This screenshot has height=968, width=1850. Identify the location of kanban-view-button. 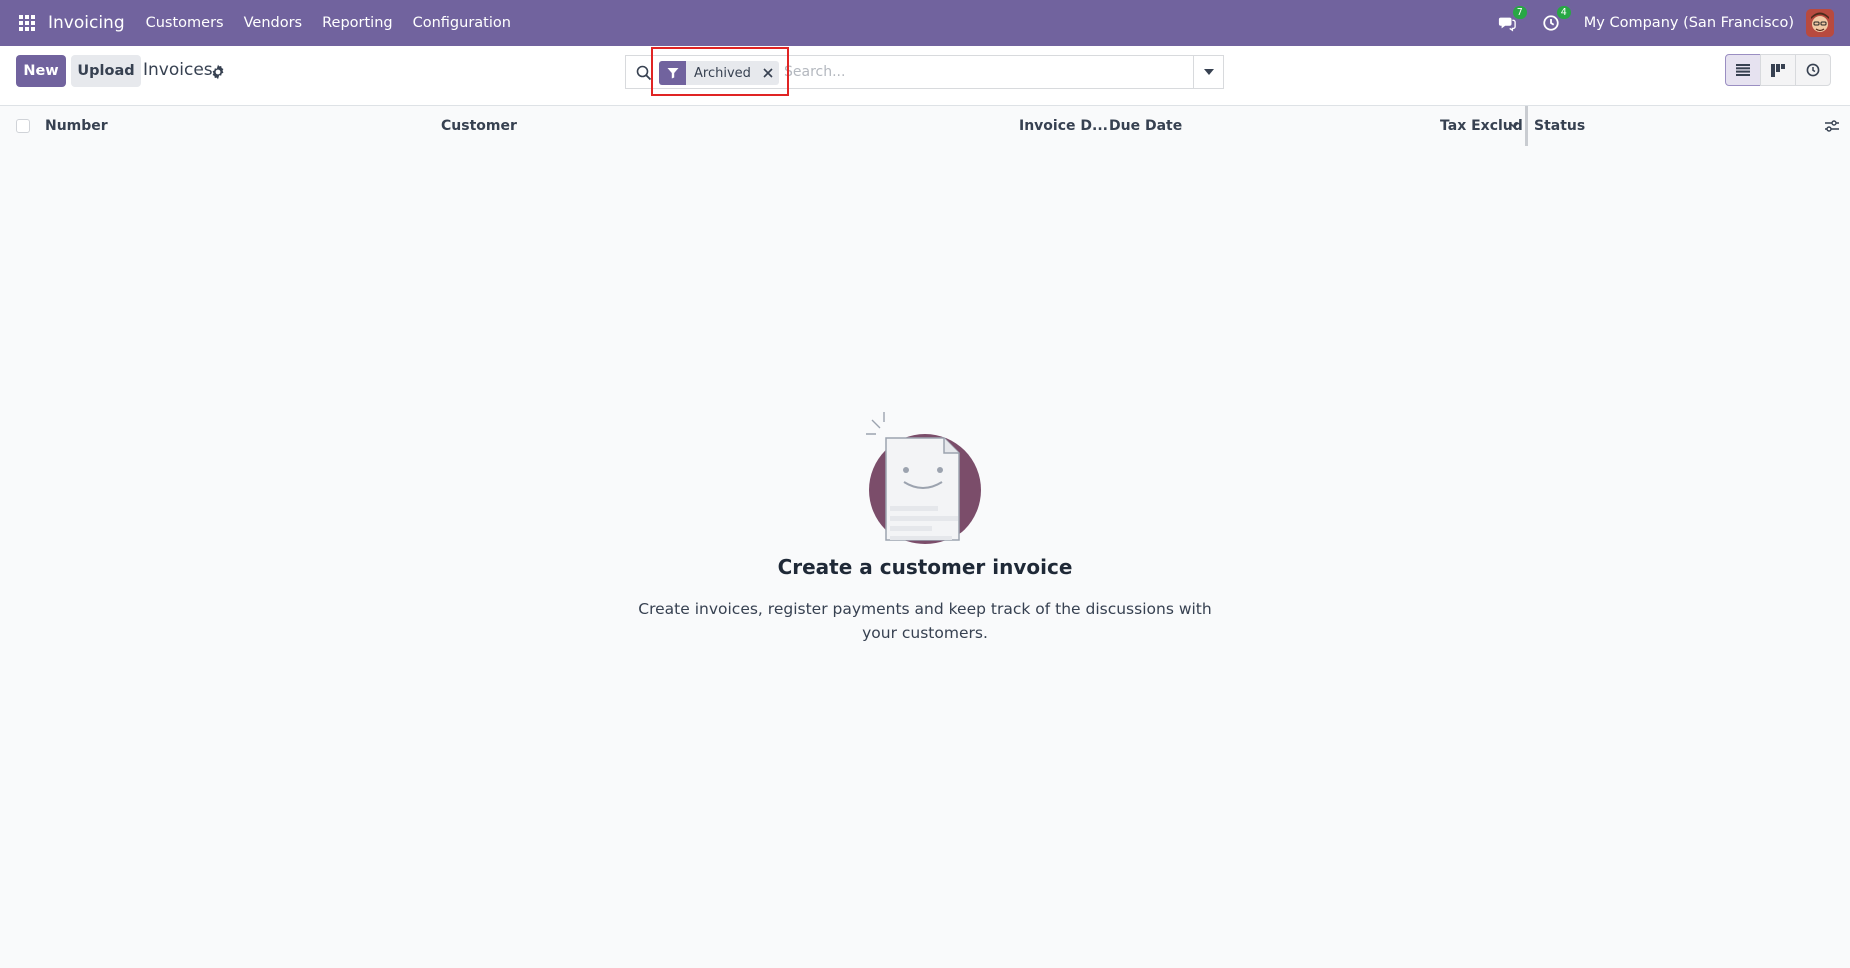
(1778, 70).